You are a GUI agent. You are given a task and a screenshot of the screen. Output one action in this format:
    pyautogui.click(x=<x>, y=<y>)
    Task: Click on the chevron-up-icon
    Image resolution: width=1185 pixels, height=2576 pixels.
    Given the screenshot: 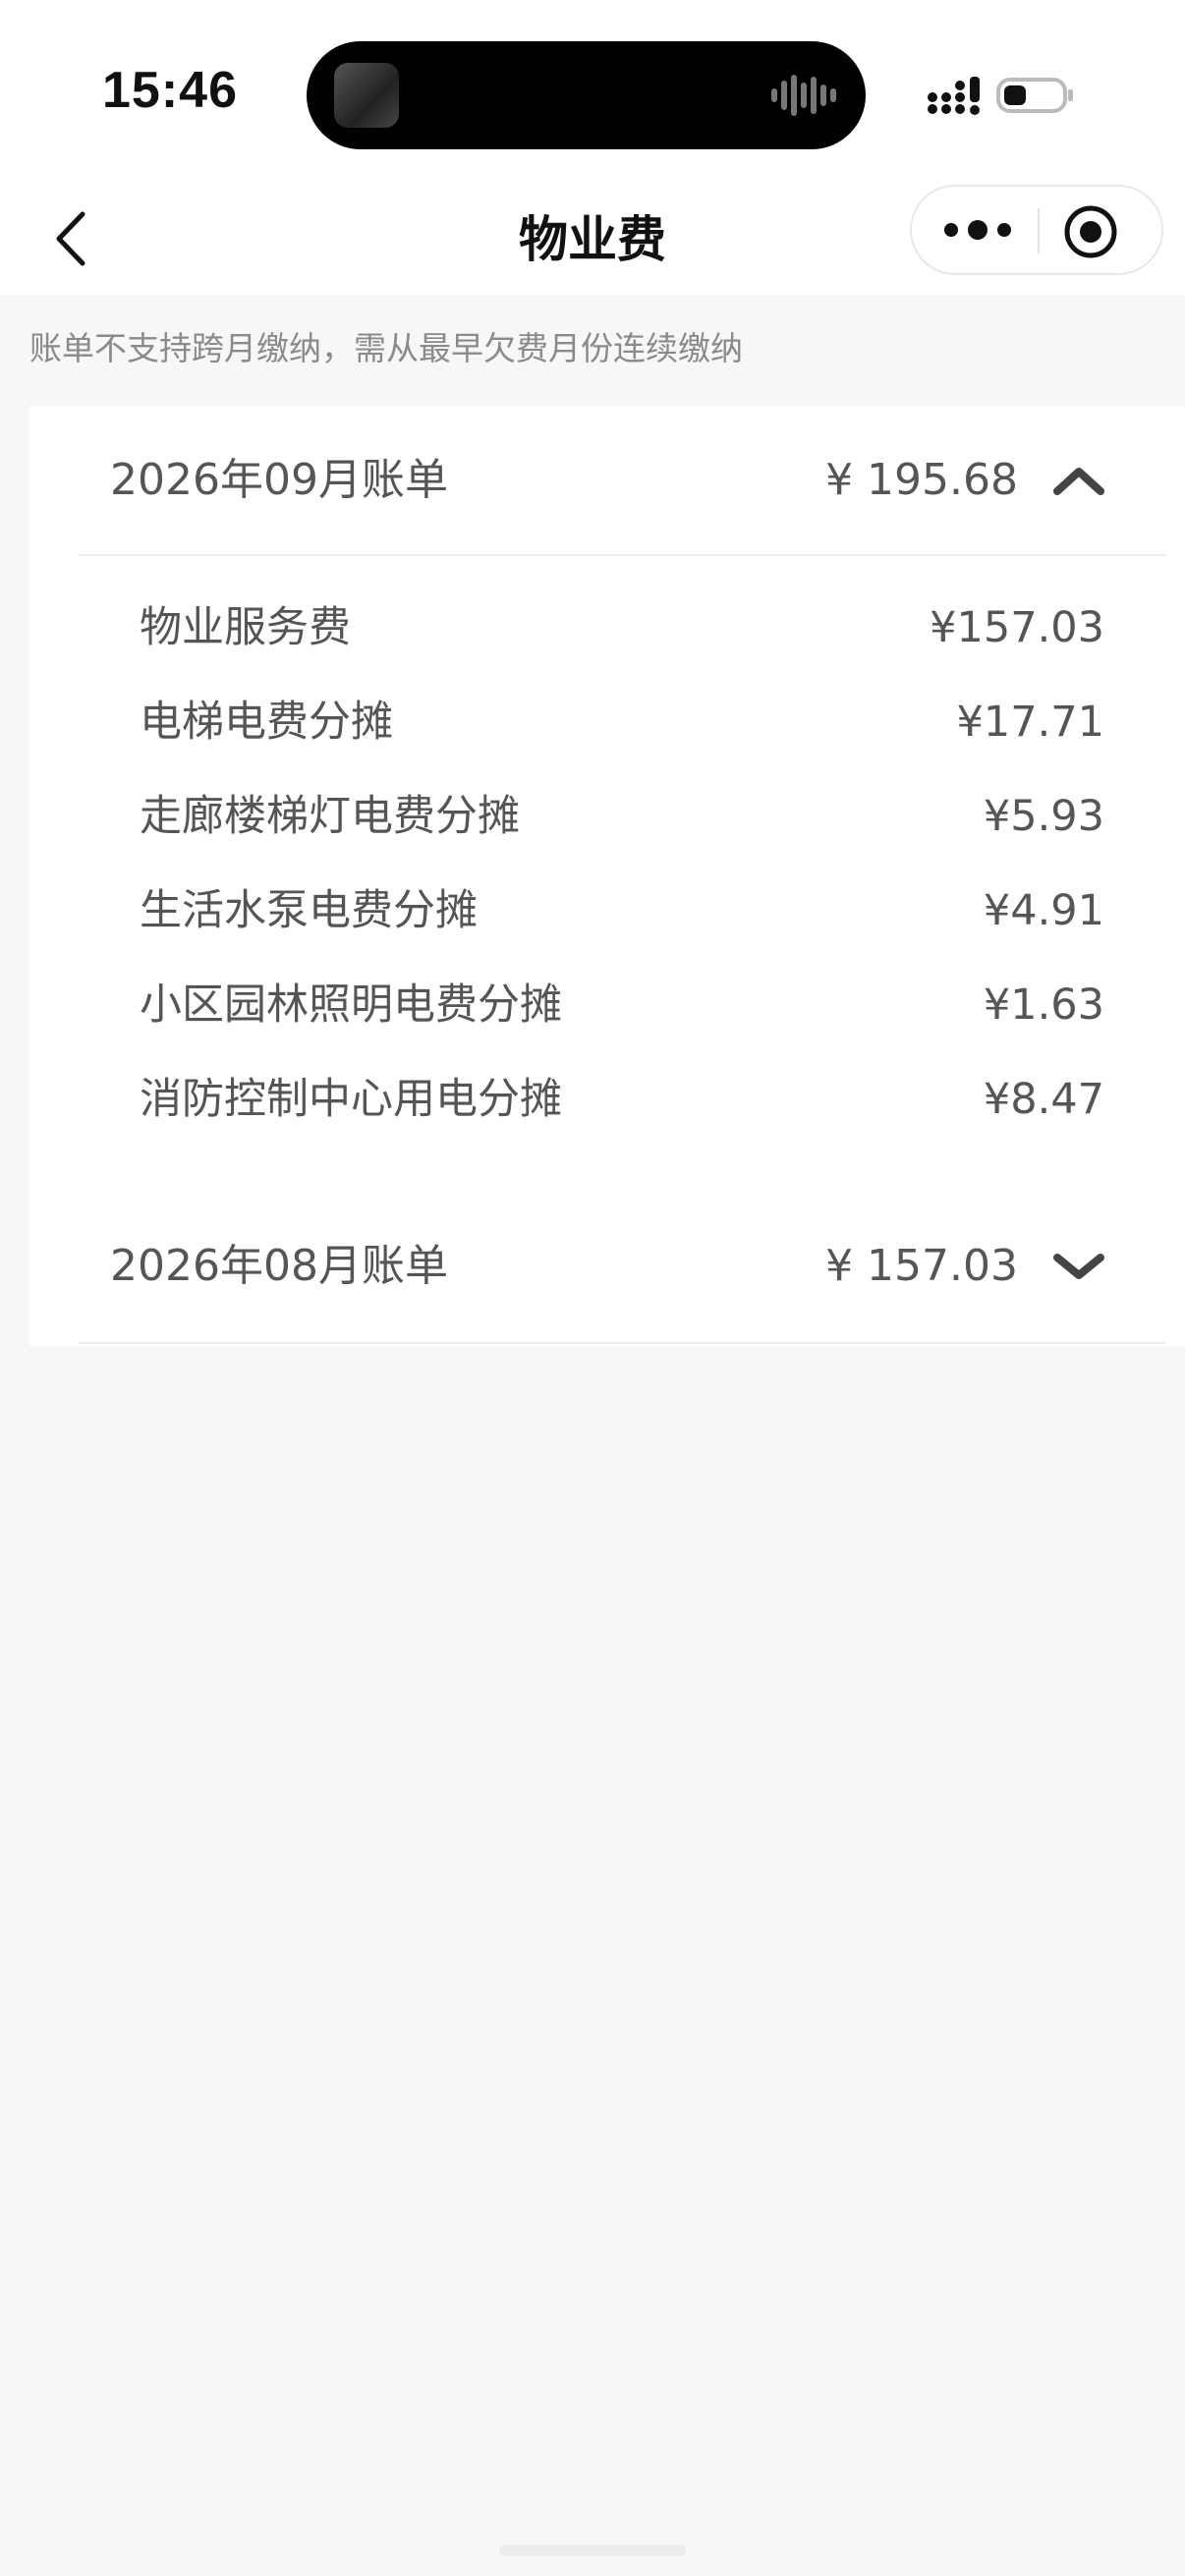 What is the action you would take?
    pyautogui.click(x=1079, y=480)
    